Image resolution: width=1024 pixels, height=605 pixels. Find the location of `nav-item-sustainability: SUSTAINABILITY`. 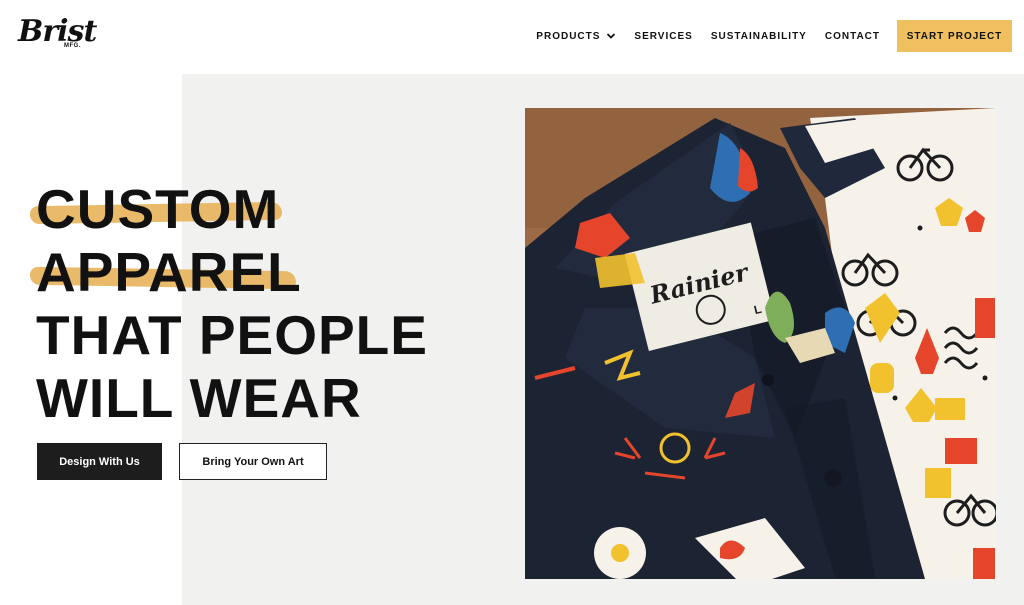

nav-item-sustainability: SUSTAINABILITY is located at coordinates (759, 36).